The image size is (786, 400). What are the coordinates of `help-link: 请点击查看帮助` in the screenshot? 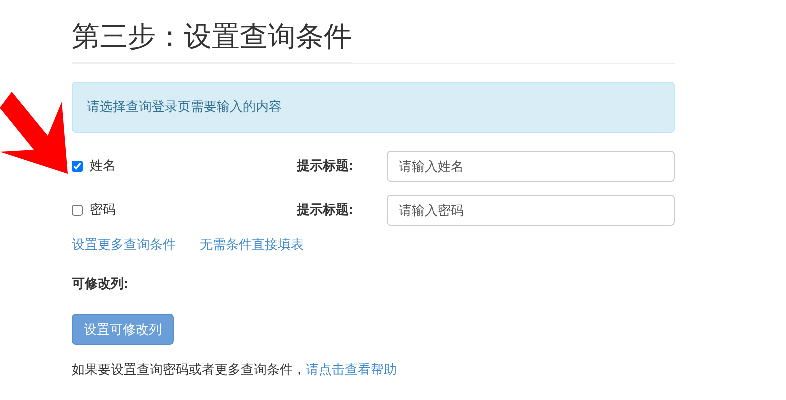 It's located at (351, 370).